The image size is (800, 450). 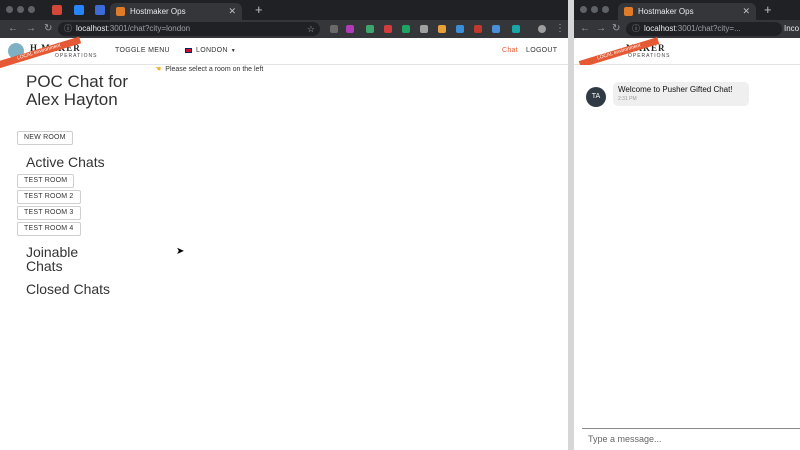 What do you see at coordinates (52, 259) in the screenshot?
I see `joinable-chats-heading: Joinable Chats` at bounding box center [52, 259].